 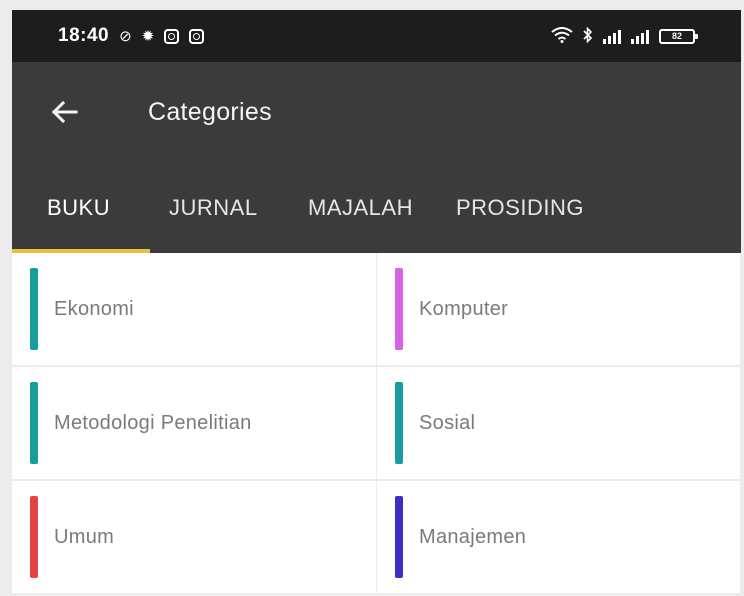 I want to click on category-card-manajemen: Manajemen, so click(x=559, y=538).